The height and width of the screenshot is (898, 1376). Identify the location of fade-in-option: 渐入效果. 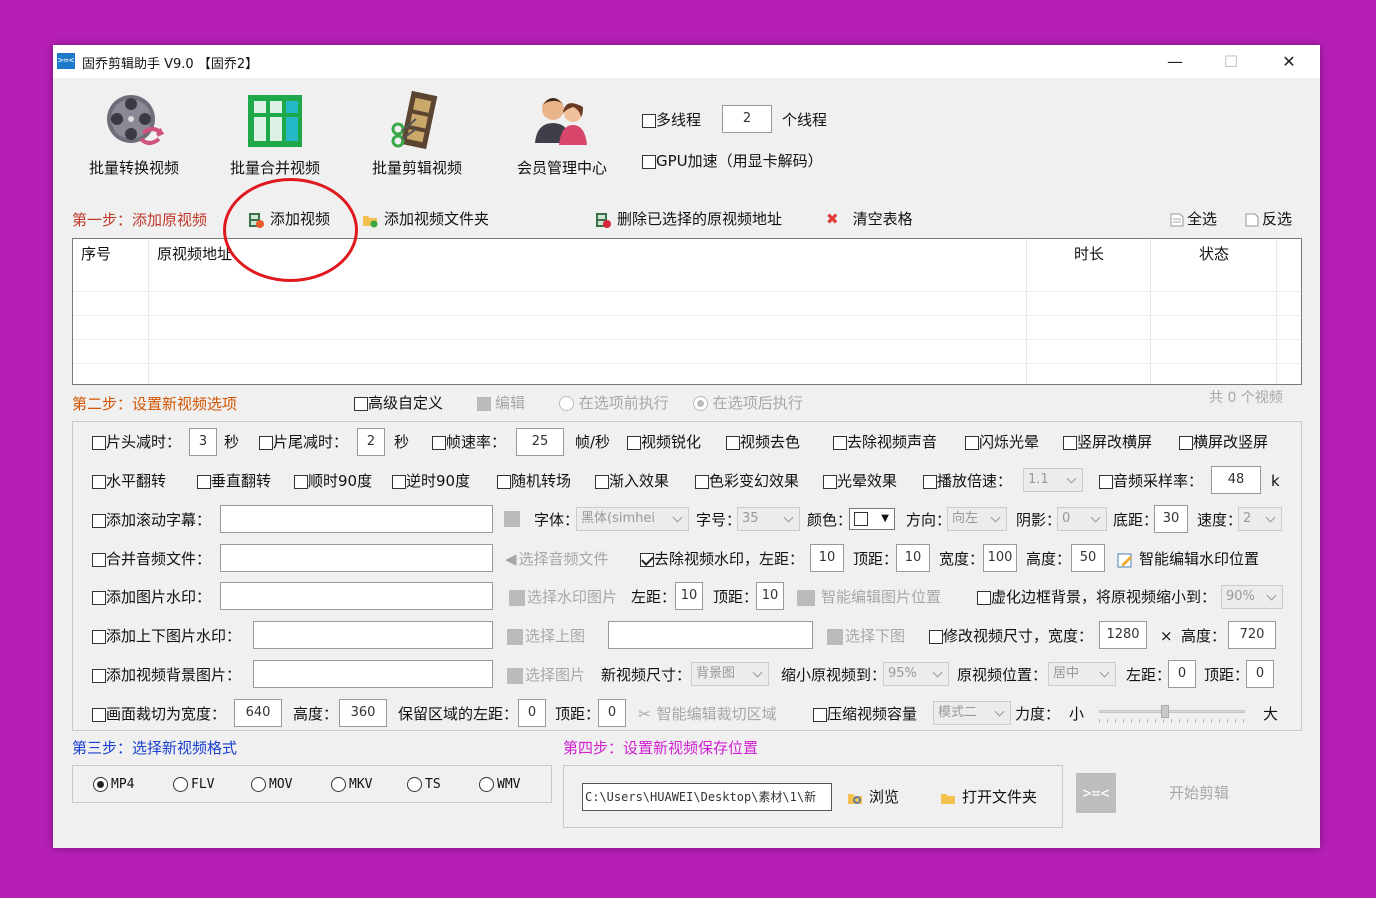
(632, 481).